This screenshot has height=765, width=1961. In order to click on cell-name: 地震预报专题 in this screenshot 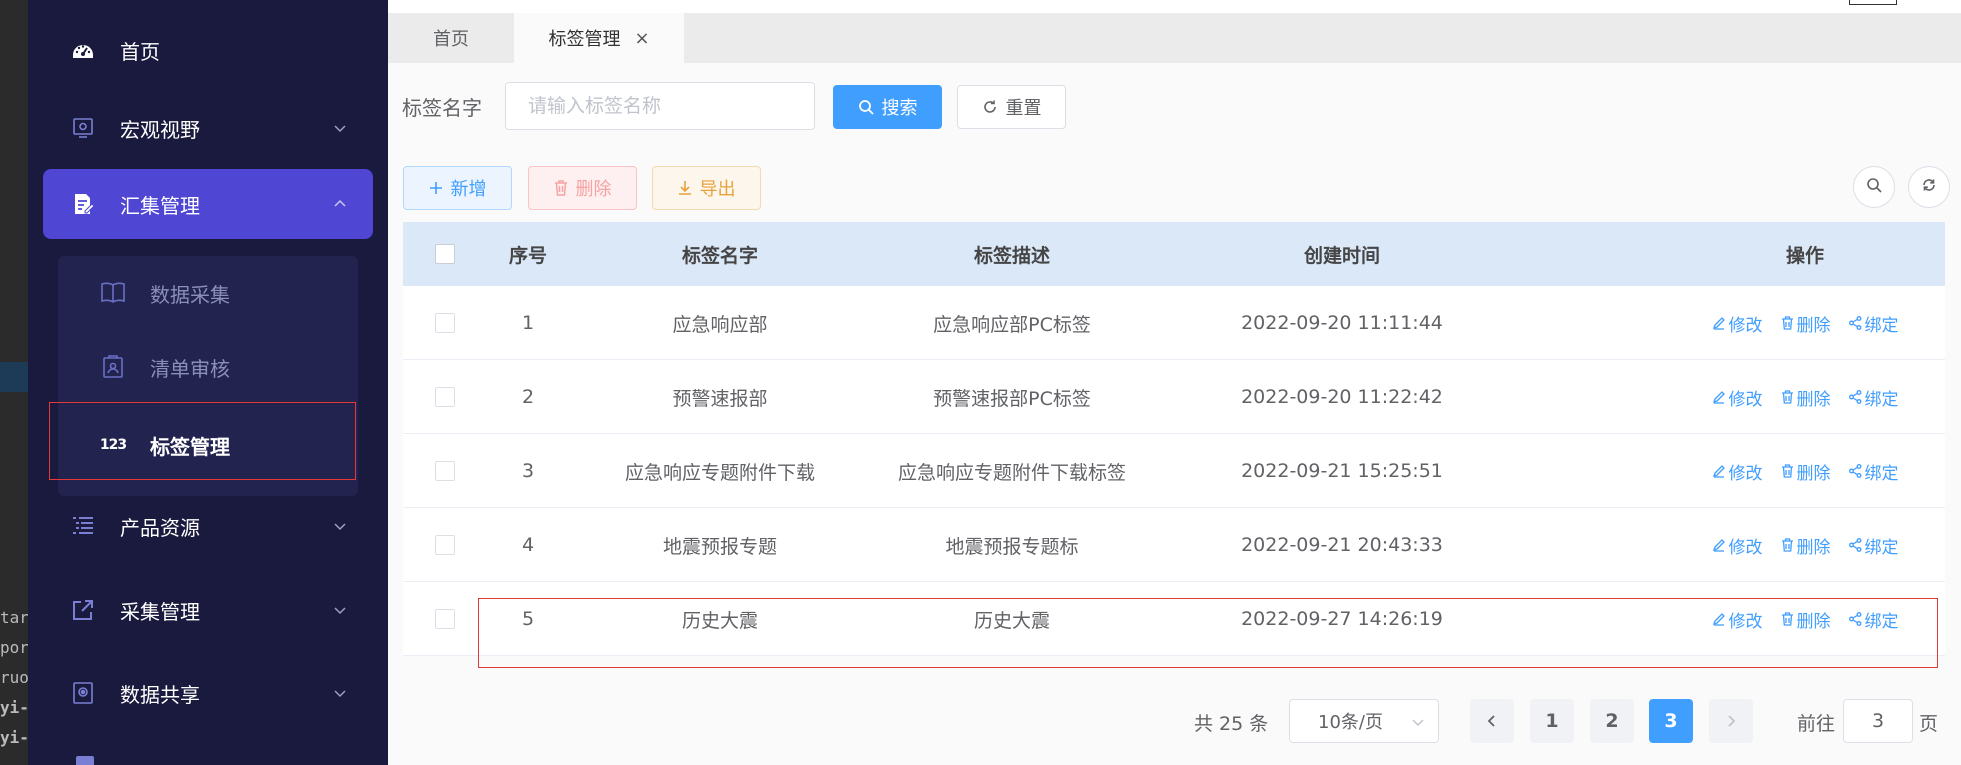, I will do `click(719, 546)`.